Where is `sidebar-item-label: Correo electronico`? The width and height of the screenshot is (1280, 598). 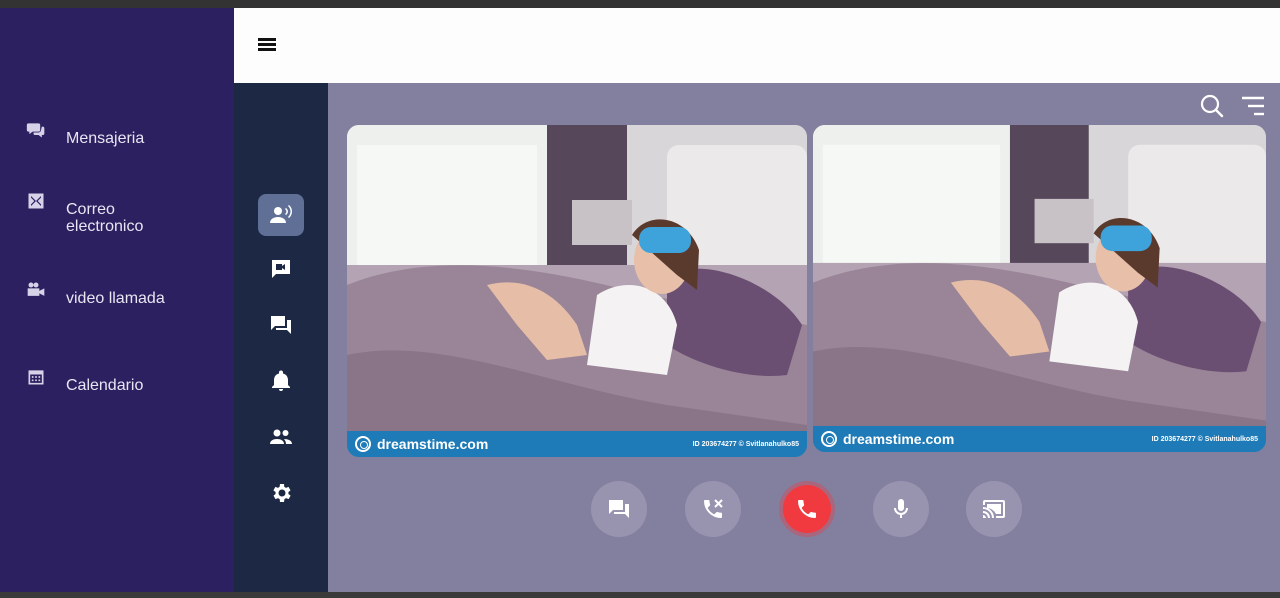 sidebar-item-label: Correo electronico is located at coordinates (105, 218).